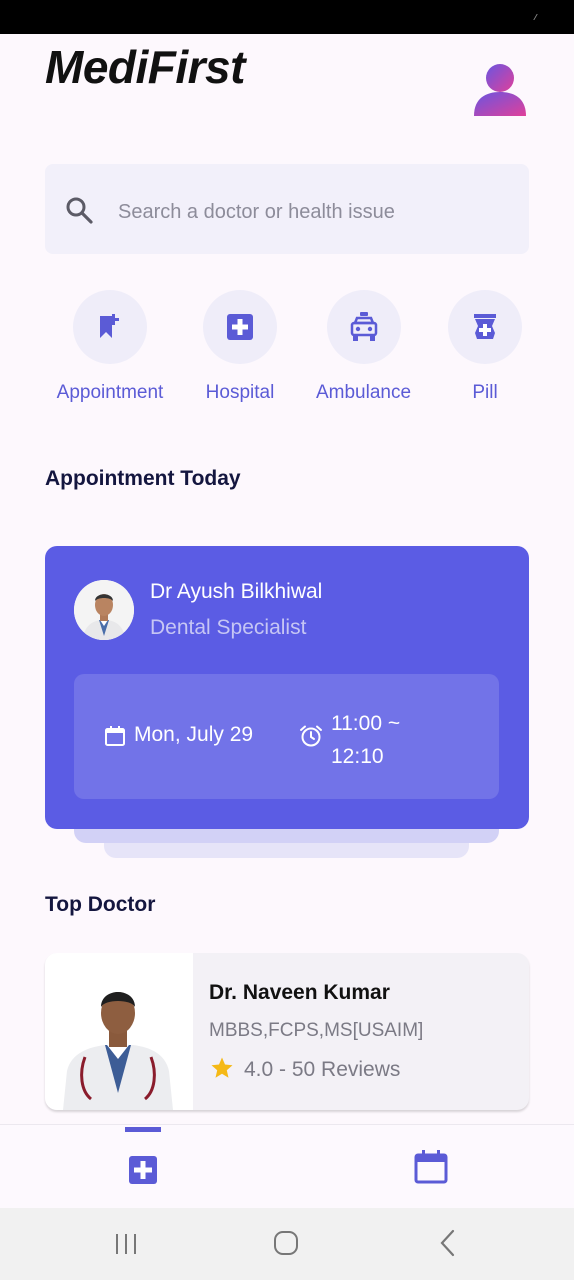 This screenshot has height=1280, width=574. I want to click on appointment-date: Mon, July 29, so click(194, 734).